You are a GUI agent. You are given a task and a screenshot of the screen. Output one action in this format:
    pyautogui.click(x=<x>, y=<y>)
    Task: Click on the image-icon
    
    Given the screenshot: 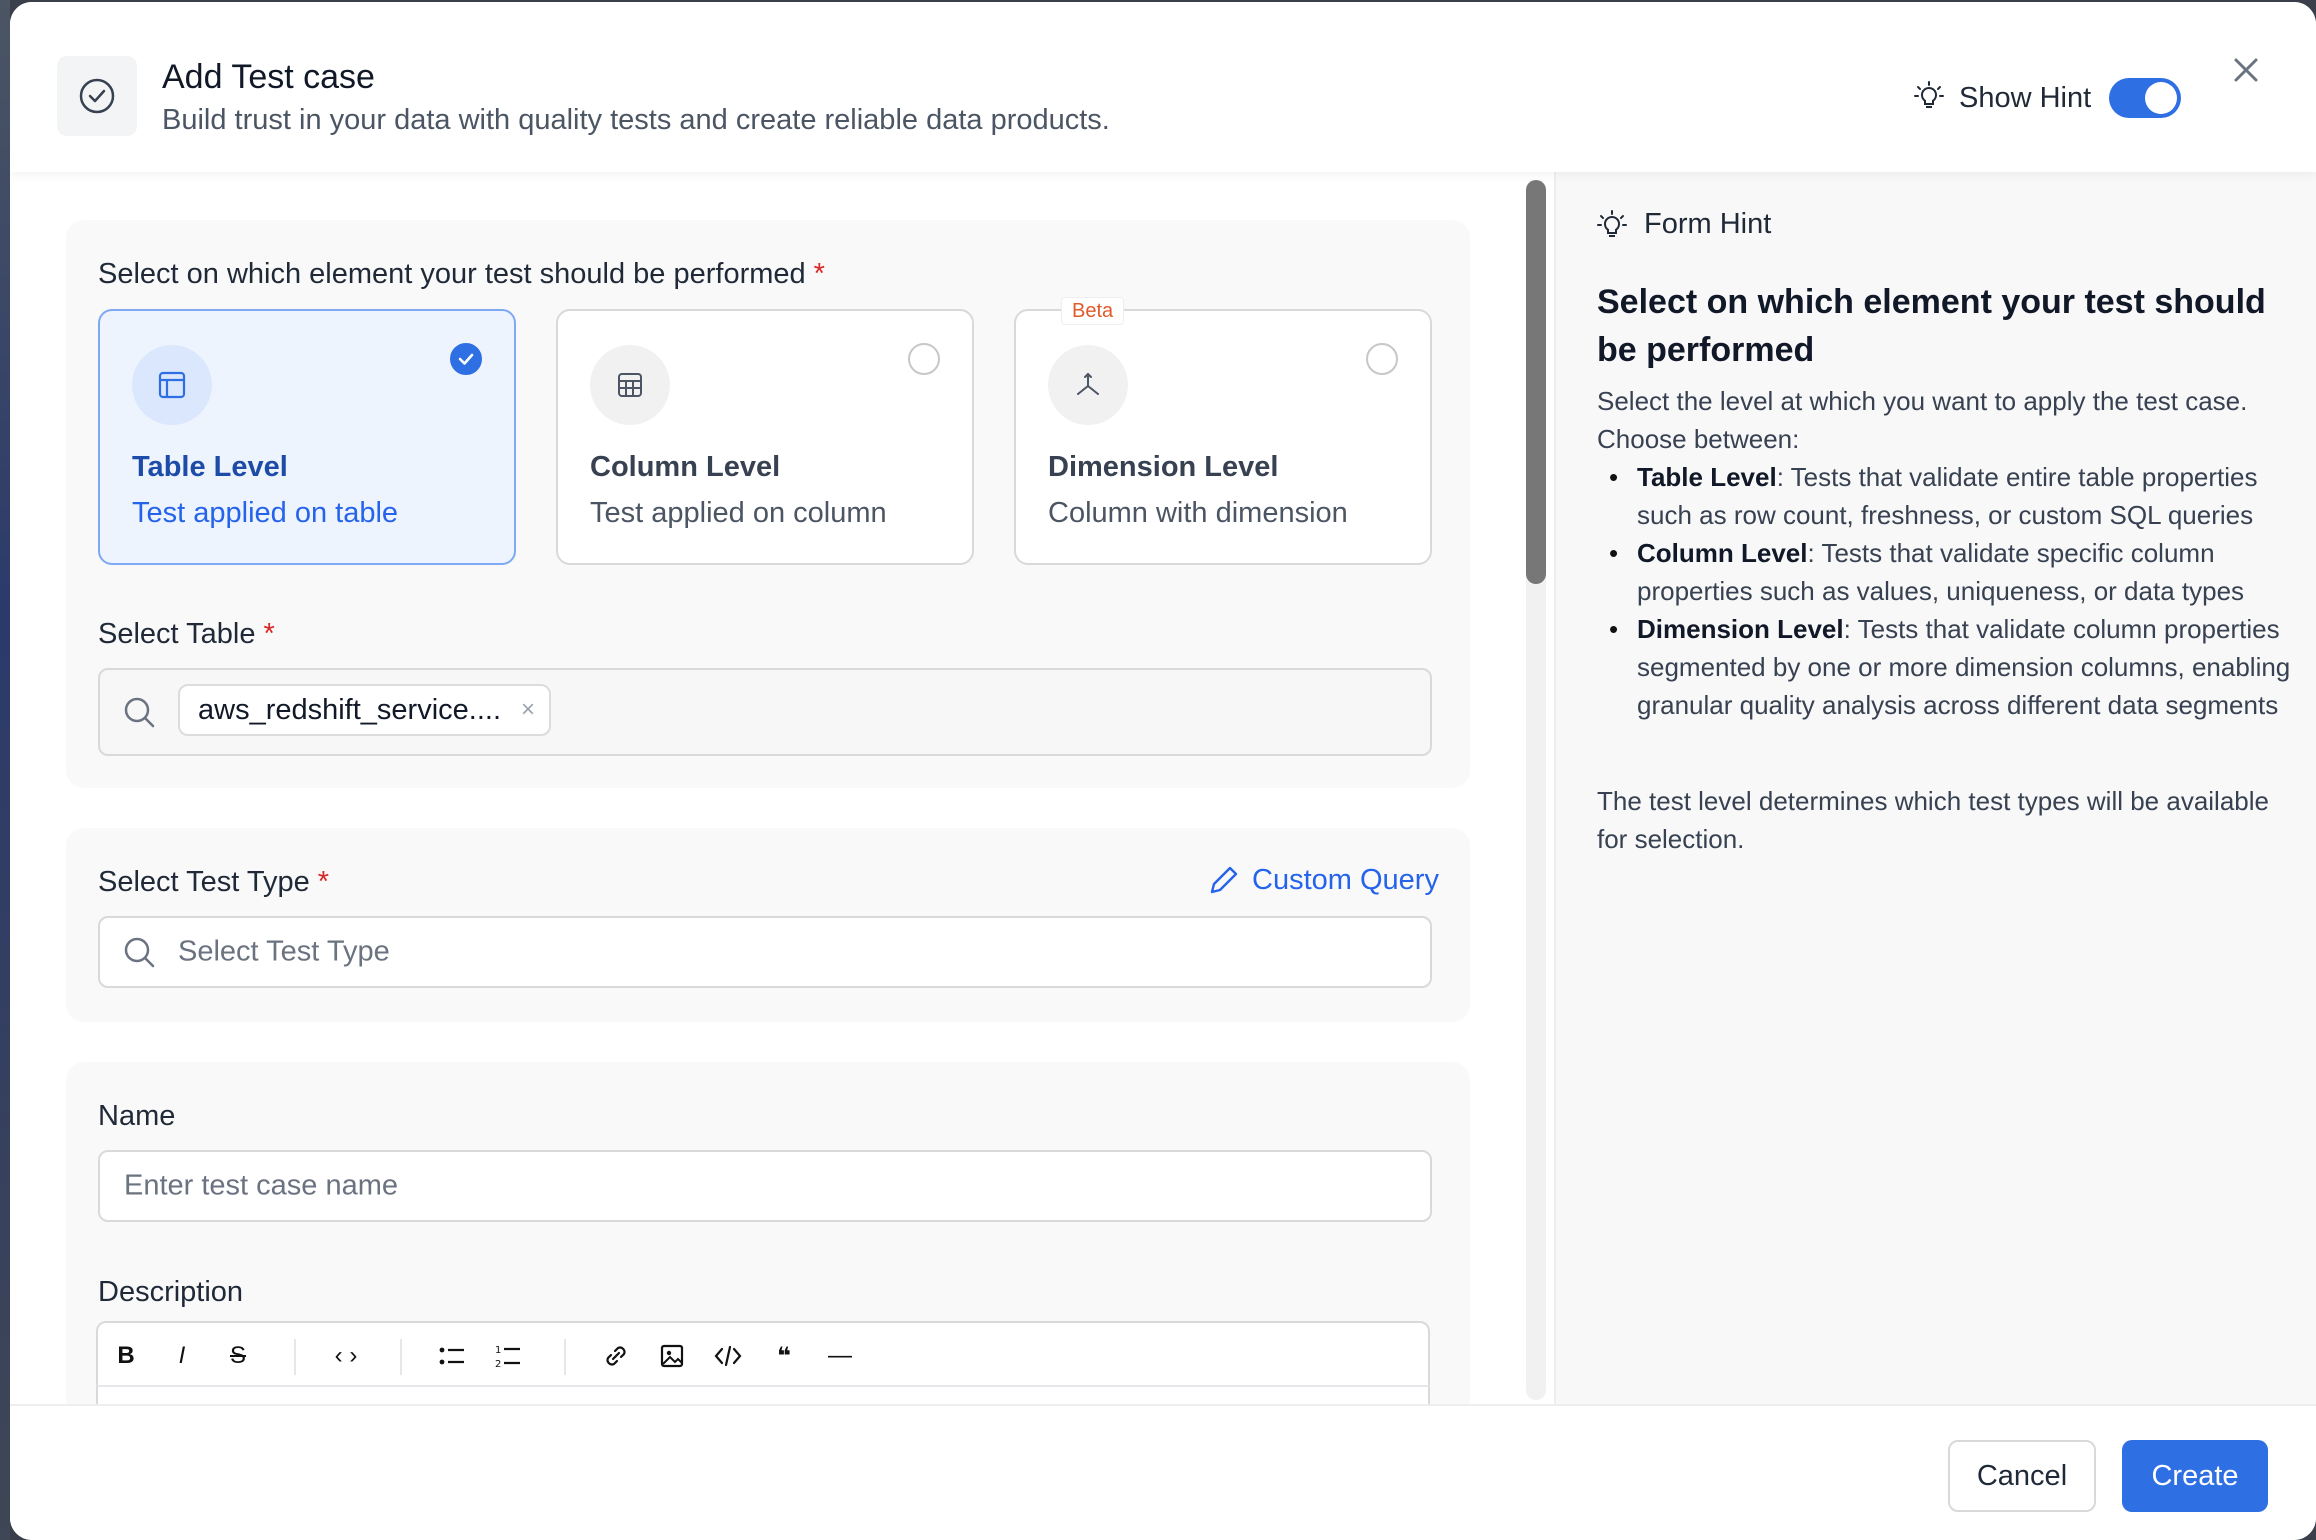 What is the action you would take?
    pyautogui.click(x=672, y=1356)
    